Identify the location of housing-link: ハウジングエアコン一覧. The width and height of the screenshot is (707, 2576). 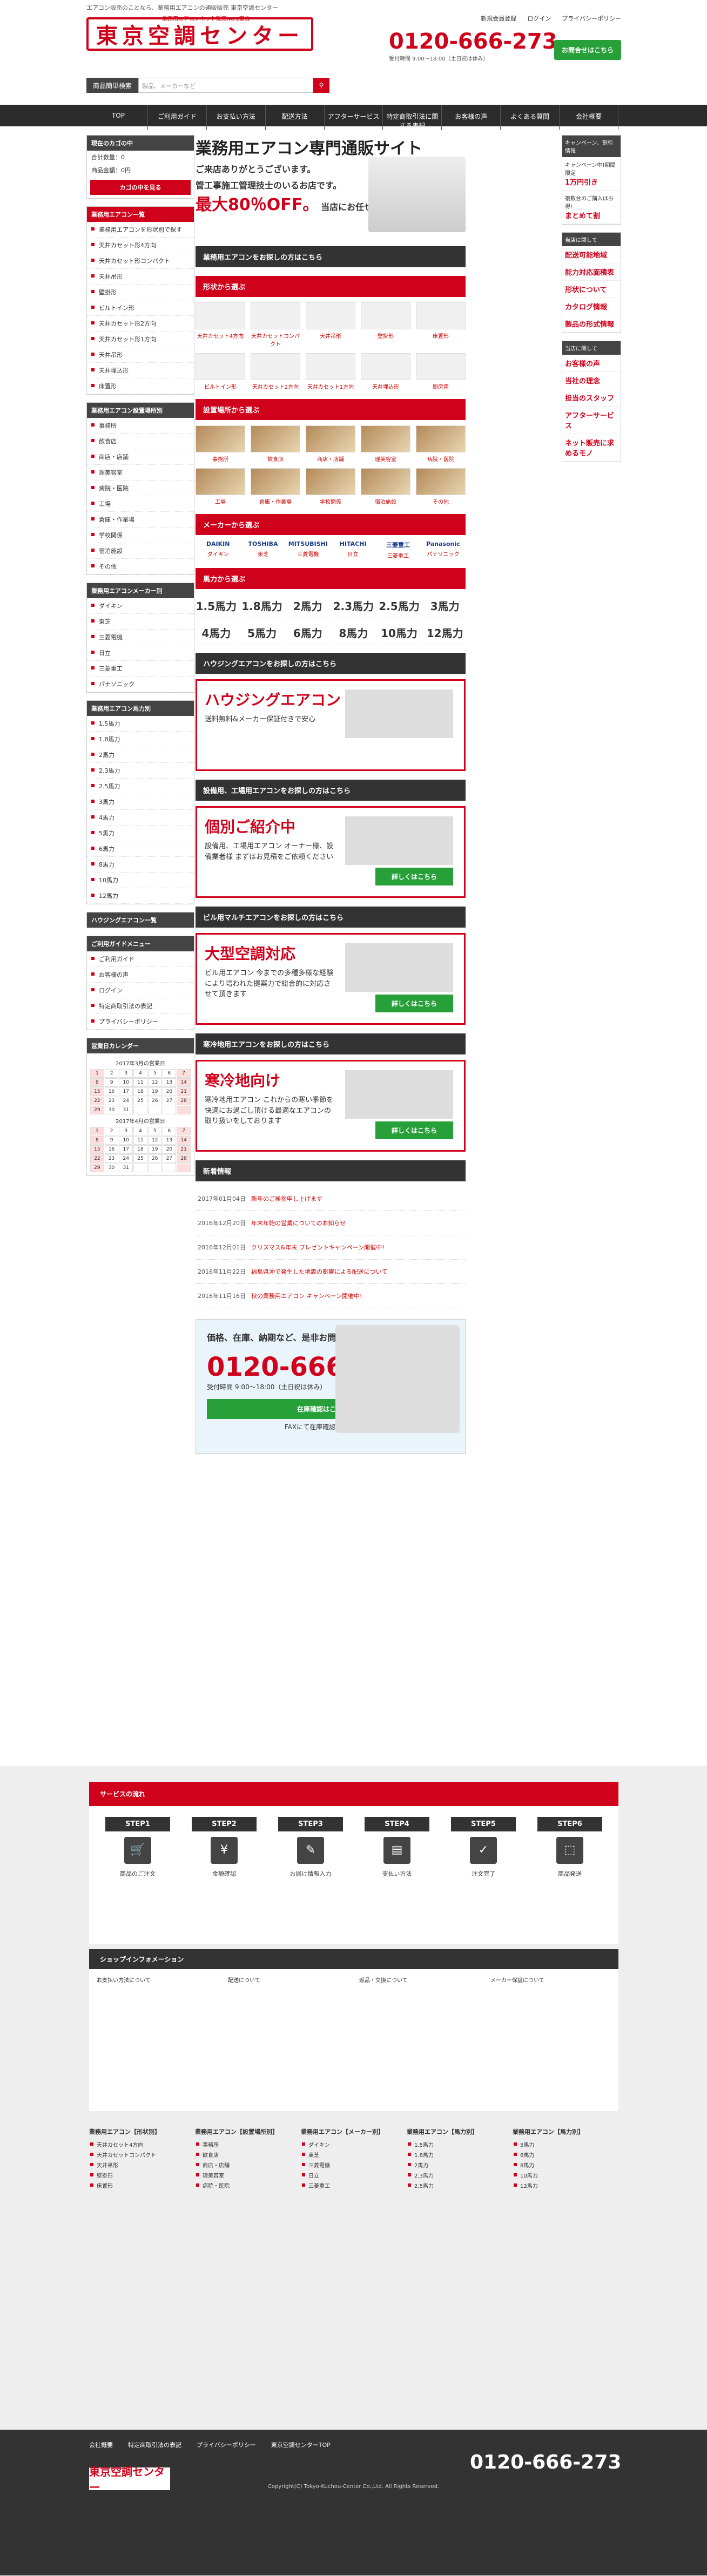
(140, 920).